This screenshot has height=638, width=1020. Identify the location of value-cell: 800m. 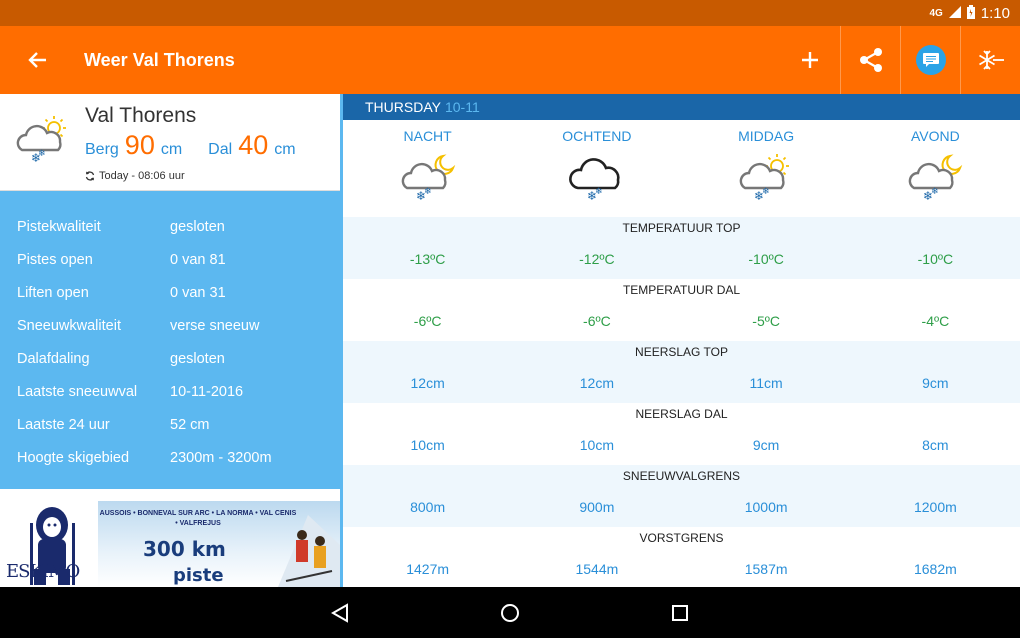
(428, 507).